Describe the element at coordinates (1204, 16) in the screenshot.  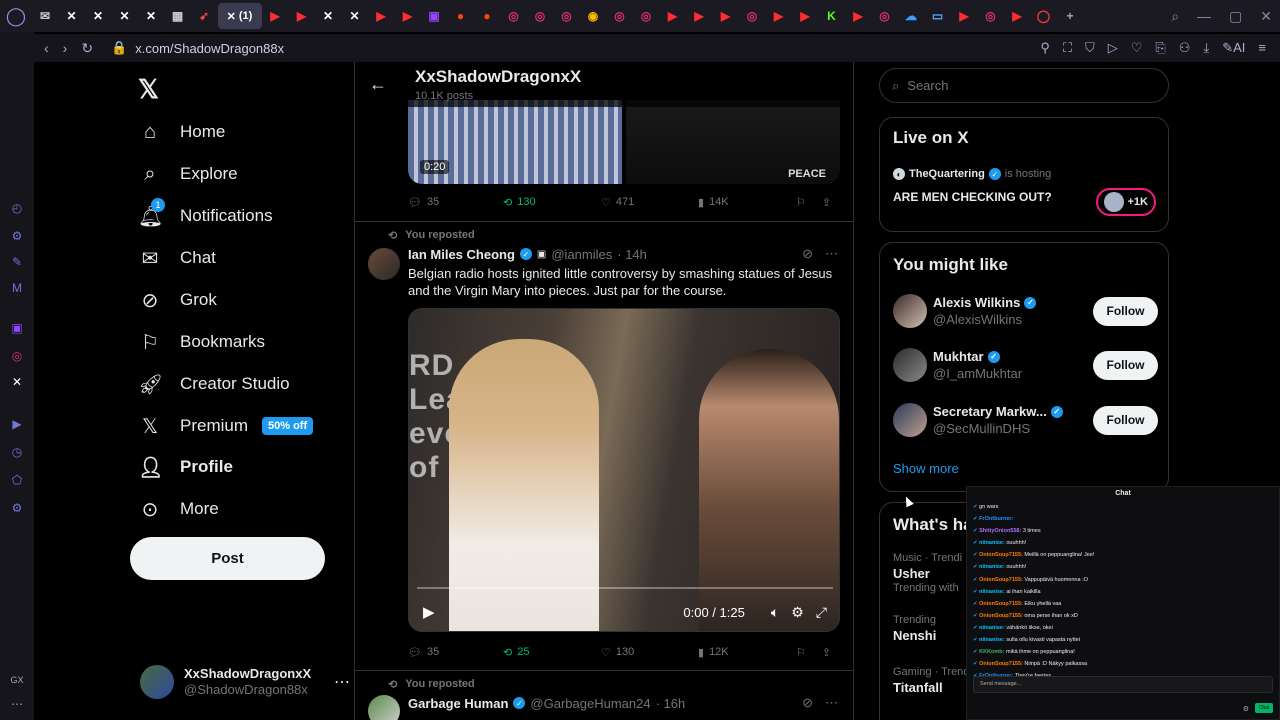
I see `minimize-icon: —` at that location.